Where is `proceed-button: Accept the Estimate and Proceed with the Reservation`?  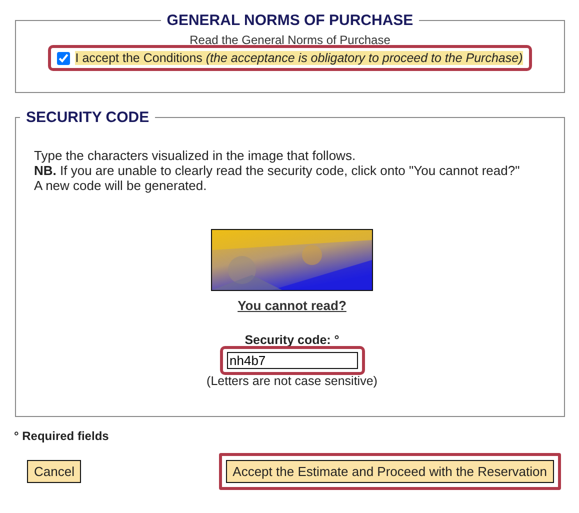
proceed-button: Accept the Estimate and Proceed with the Reservation is located at coordinates (390, 471).